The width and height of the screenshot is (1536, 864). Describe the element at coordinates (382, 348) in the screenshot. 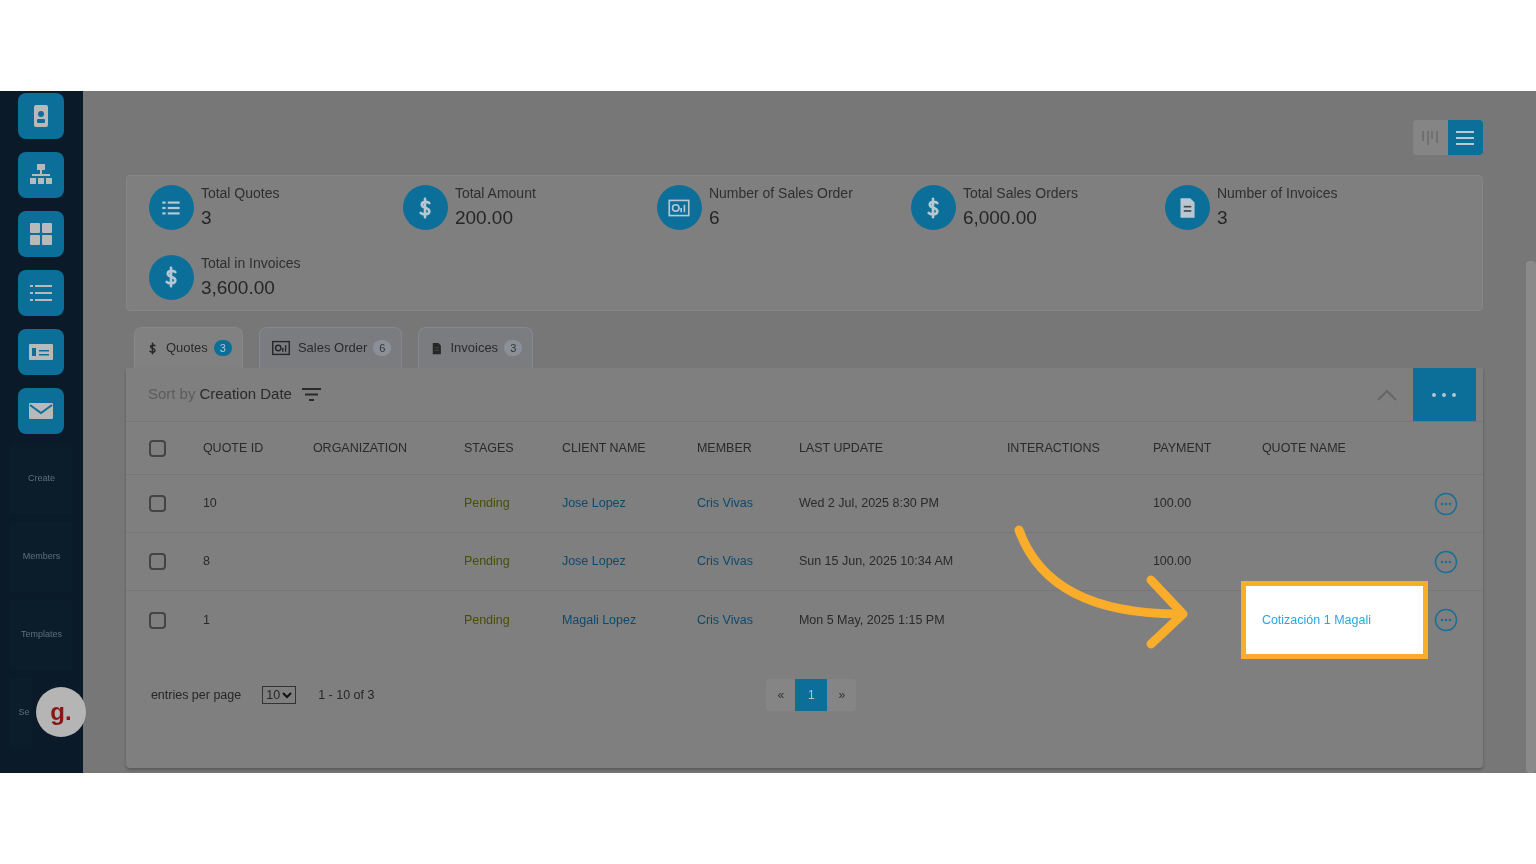

I see `count-badge: 6` at that location.